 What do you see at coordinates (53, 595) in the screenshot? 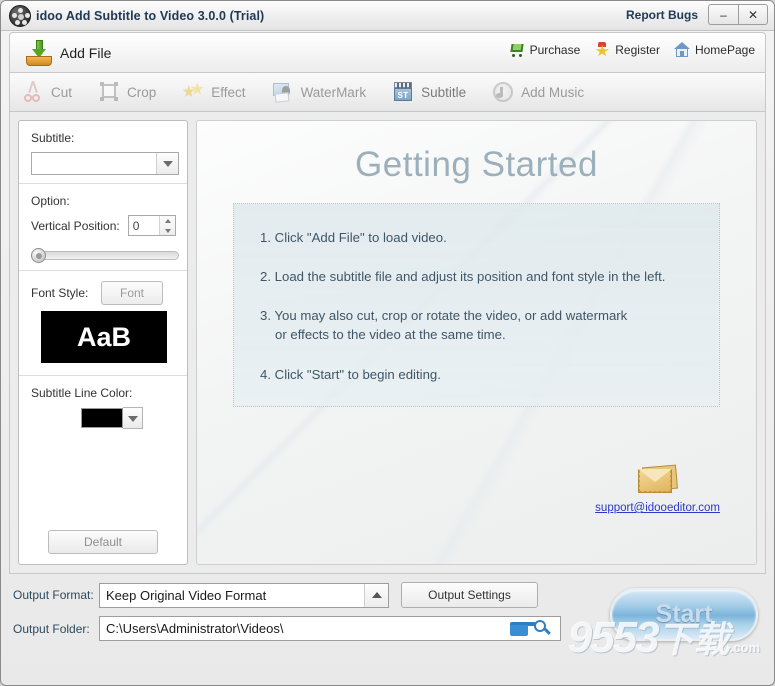
I see `output-format-label: Output Format:` at bounding box center [53, 595].